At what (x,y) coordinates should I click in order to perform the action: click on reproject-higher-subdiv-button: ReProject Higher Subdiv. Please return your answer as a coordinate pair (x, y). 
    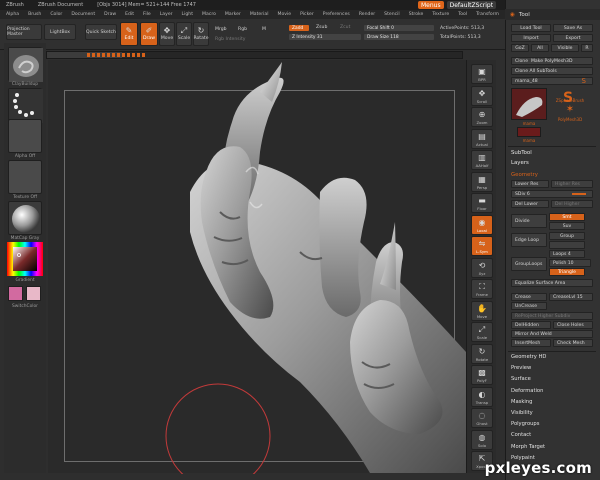
    Looking at the image, I should click on (552, 316).